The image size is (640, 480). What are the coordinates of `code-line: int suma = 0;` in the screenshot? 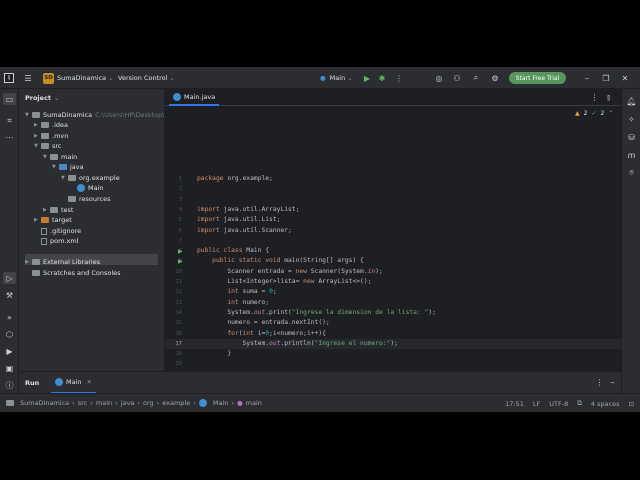 It's located at (252, 292).